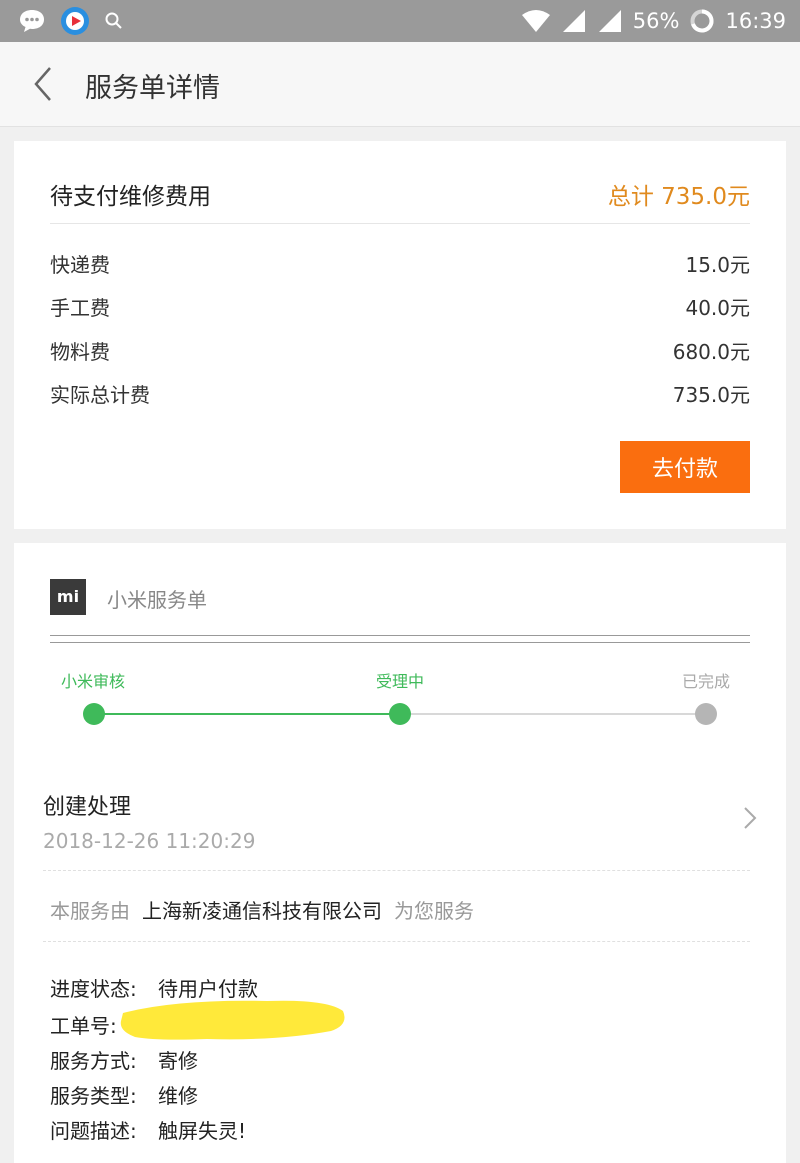  I want to click on fee-value: 735.0元, so click(711, 395).